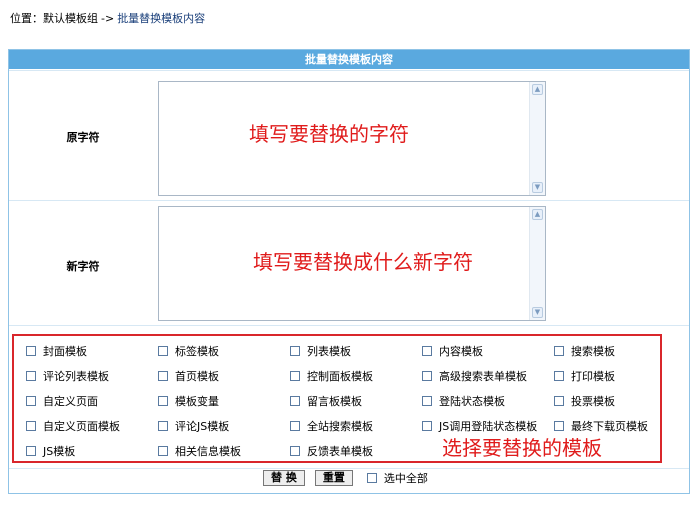  I want to click on template-checkbox-item: 高级搜索表单模板, so click(474, 376).